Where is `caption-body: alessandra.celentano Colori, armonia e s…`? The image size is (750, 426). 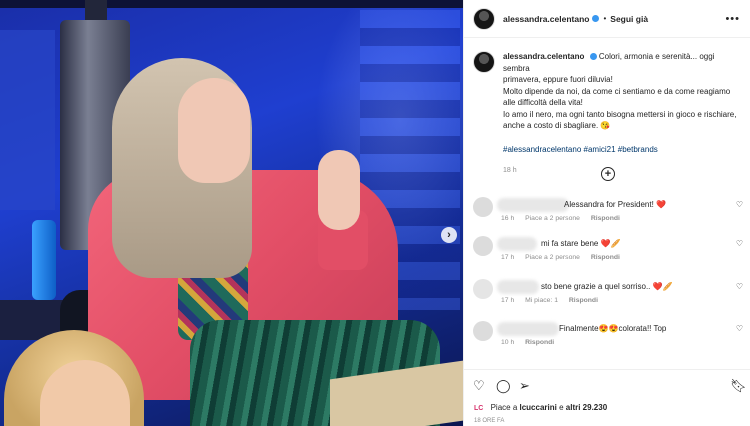 caption-body: alessandra.celentano Colori, armonia e s… is located at coordinates (622, 114).